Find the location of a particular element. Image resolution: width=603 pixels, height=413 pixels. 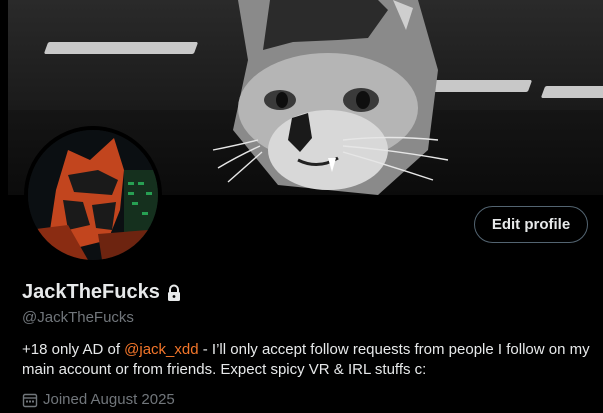

display-name: JackTheFucks is located at coordinates (91, 292).